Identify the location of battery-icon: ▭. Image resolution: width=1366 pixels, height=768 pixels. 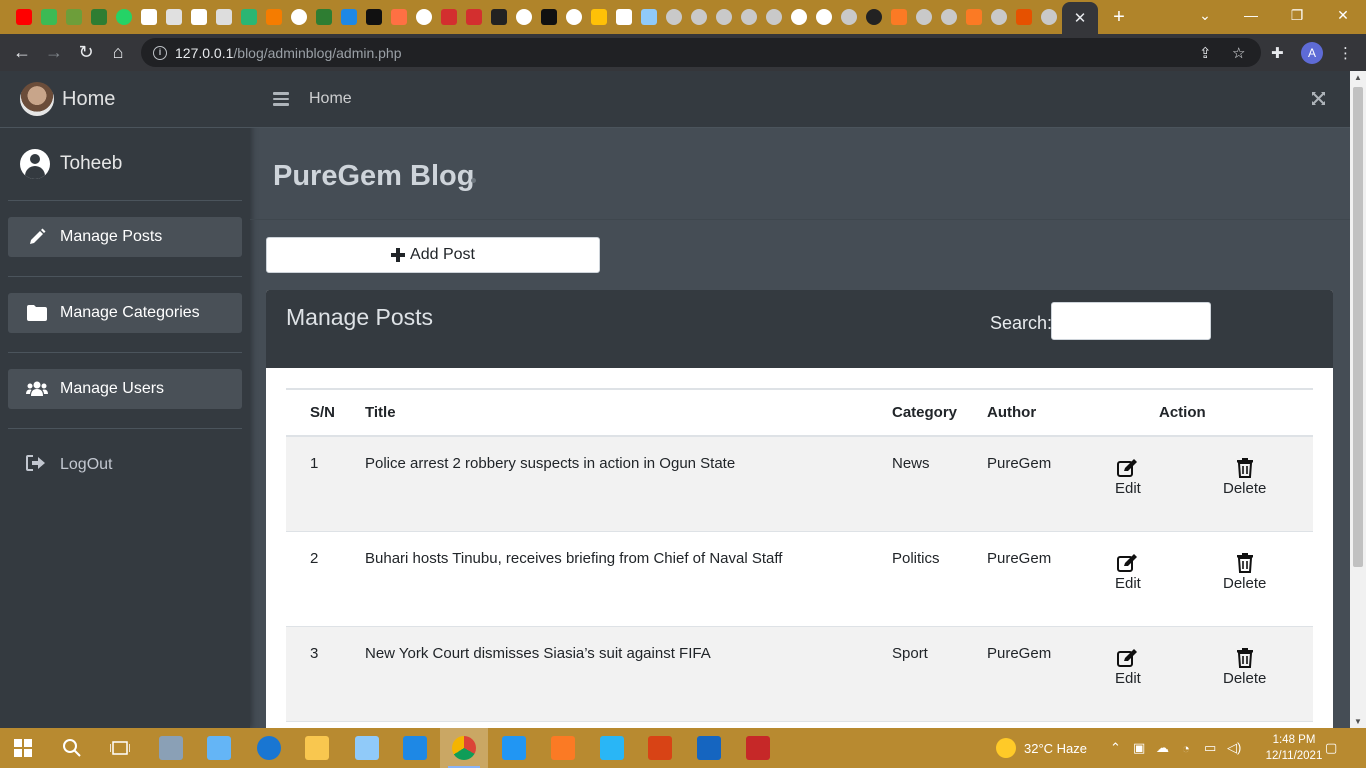
(1210, 748).